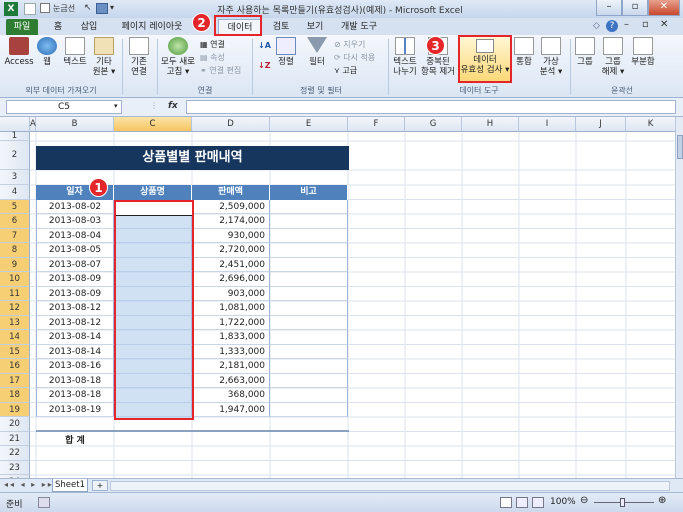  Describe the element at coordinates (231, 337) in the screenshot. I see `table-cell: 1,833,000` at that location.